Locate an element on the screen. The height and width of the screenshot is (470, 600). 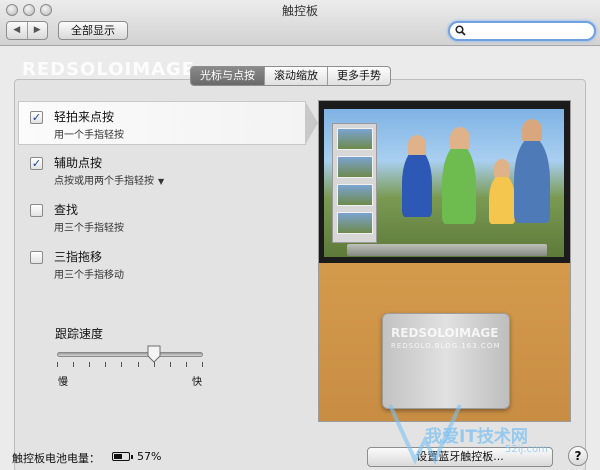
preview-photo is located at coordinates (444, 183).